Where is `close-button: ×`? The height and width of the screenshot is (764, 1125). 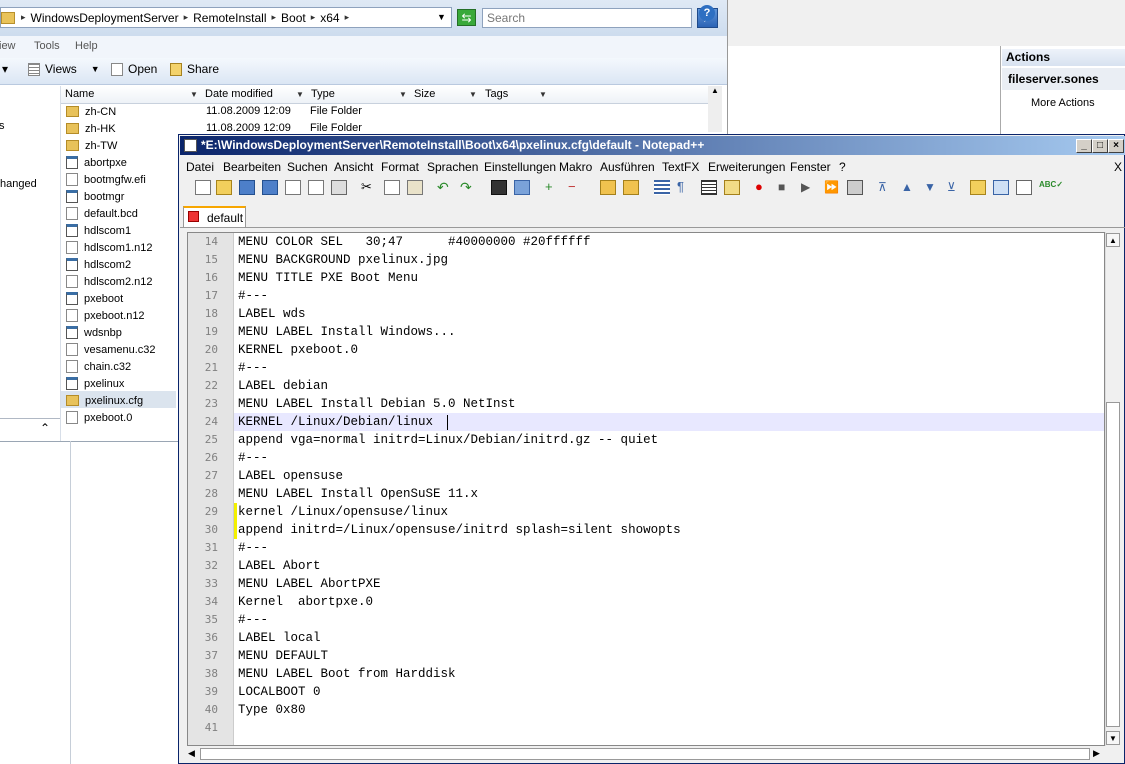 close-button: × is located at coordinates (1116, 146).